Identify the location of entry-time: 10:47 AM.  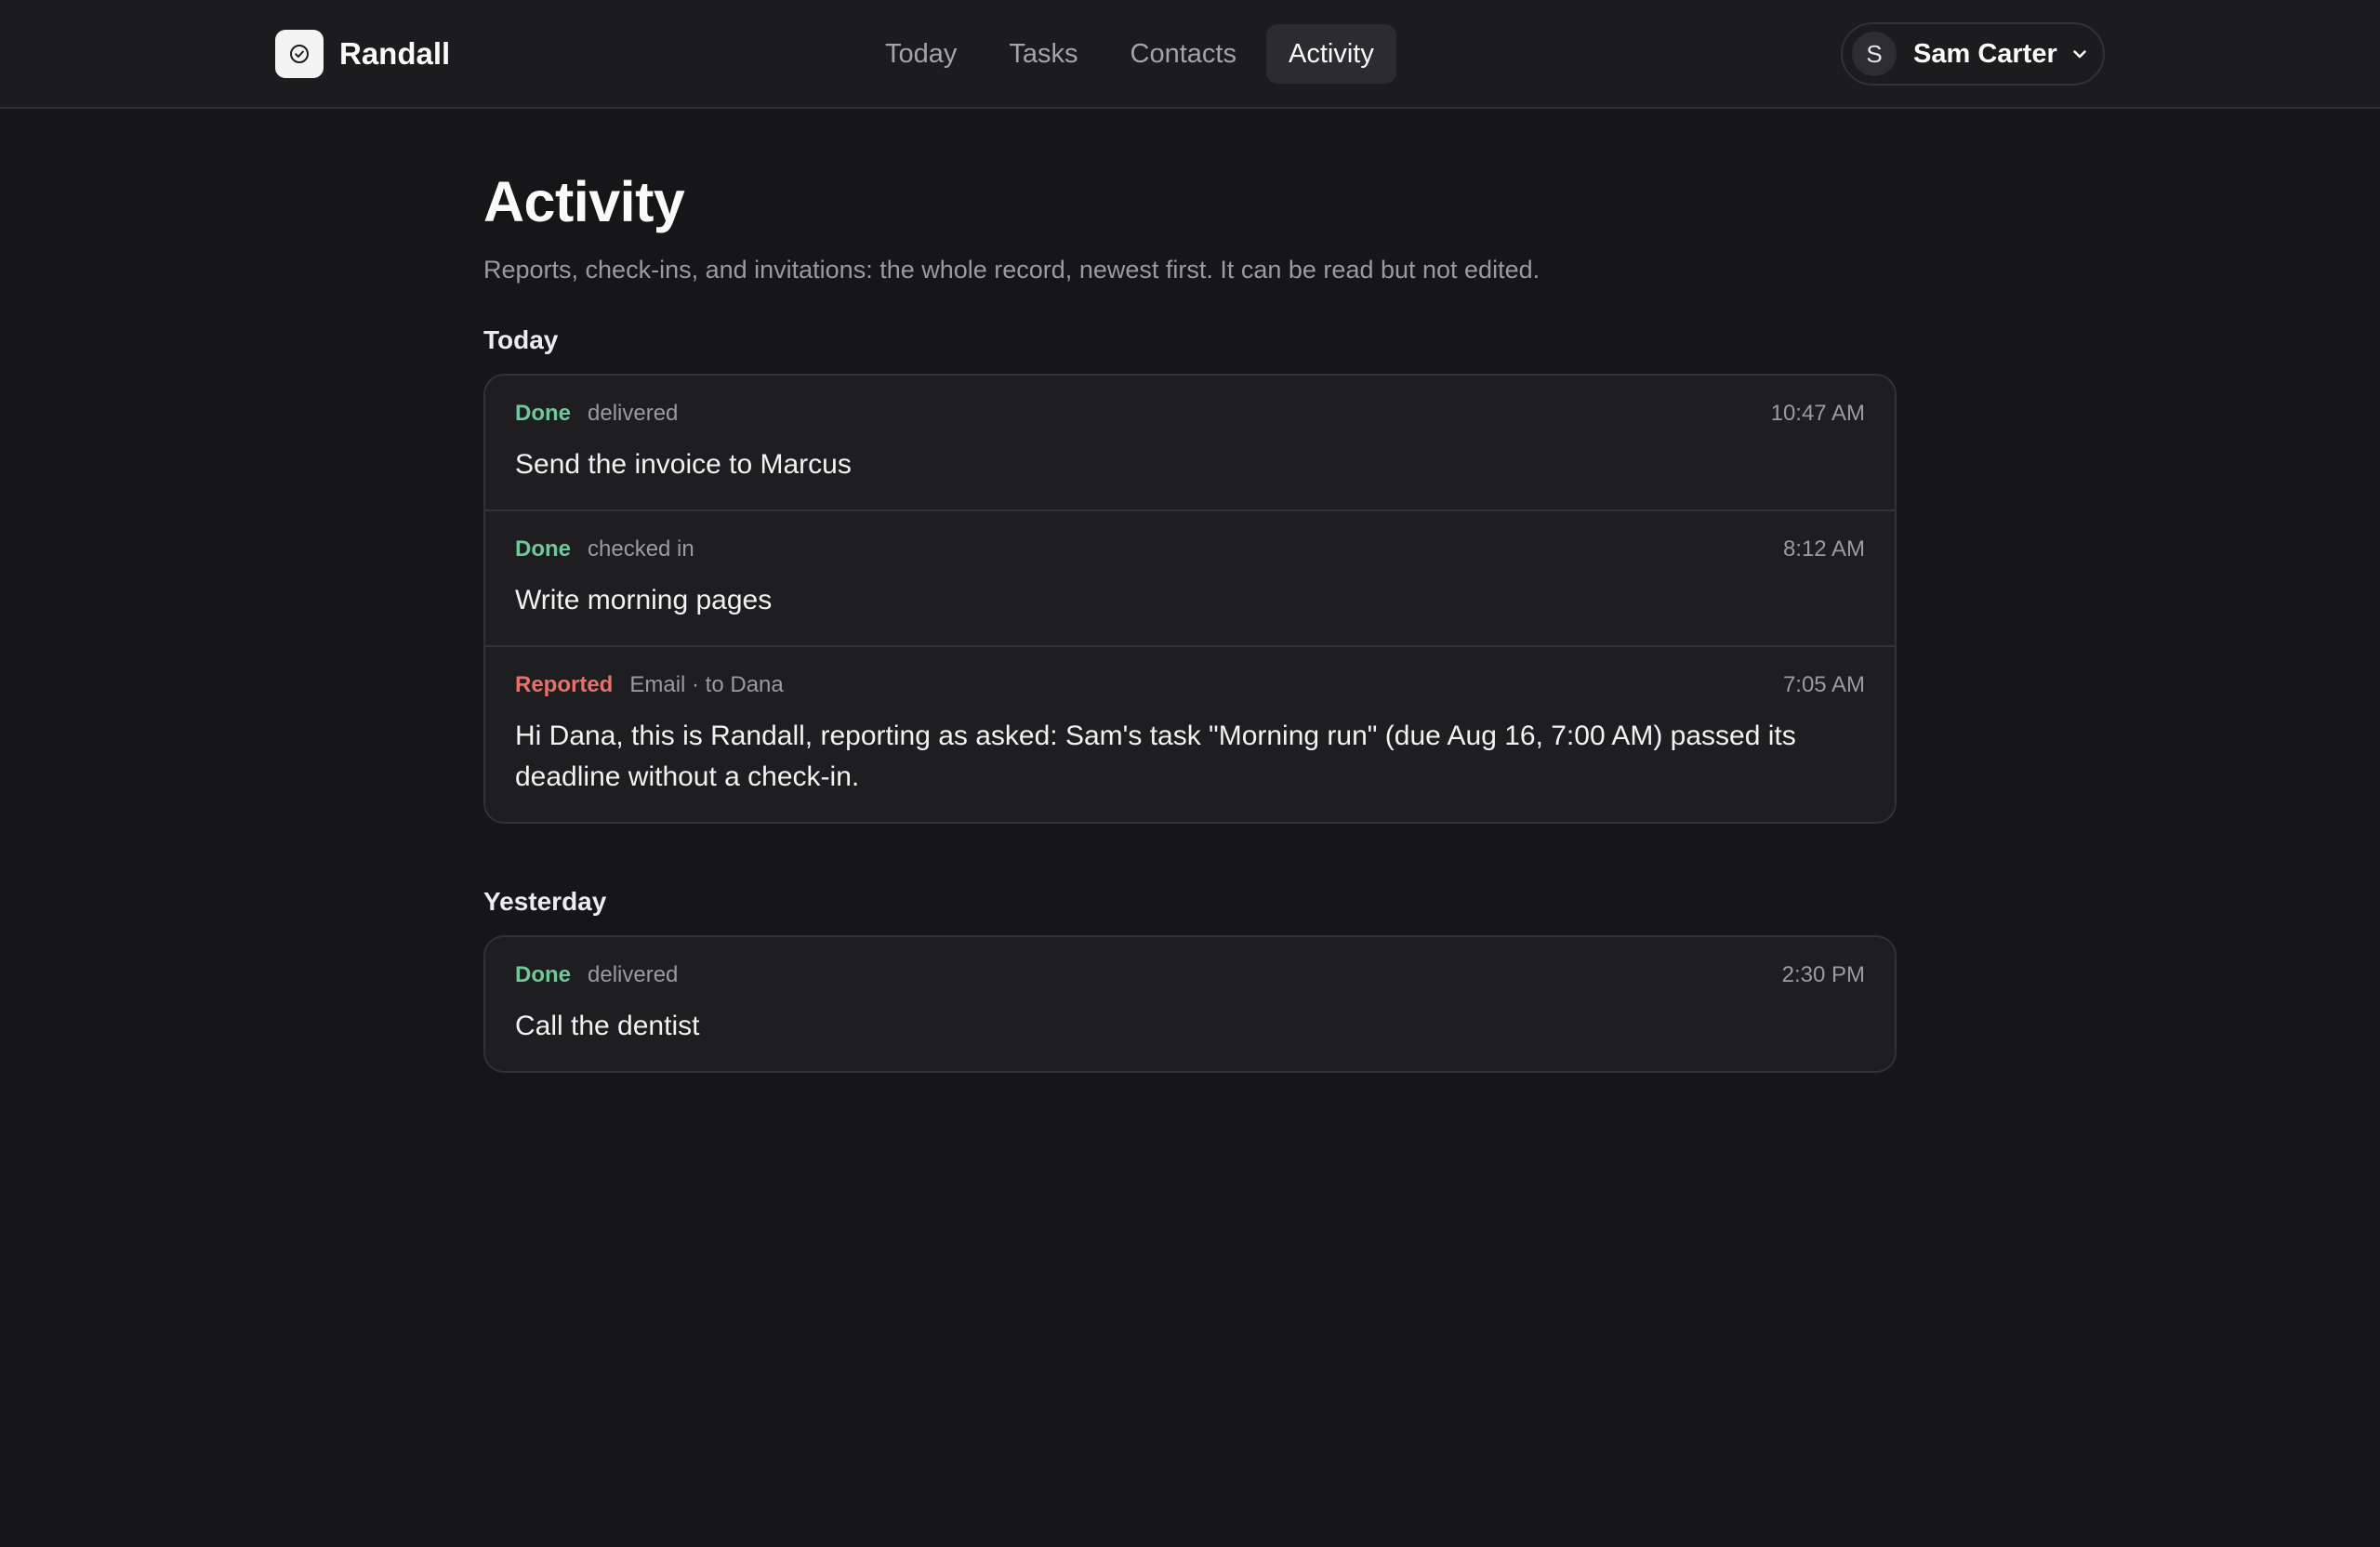
(1817, 413).